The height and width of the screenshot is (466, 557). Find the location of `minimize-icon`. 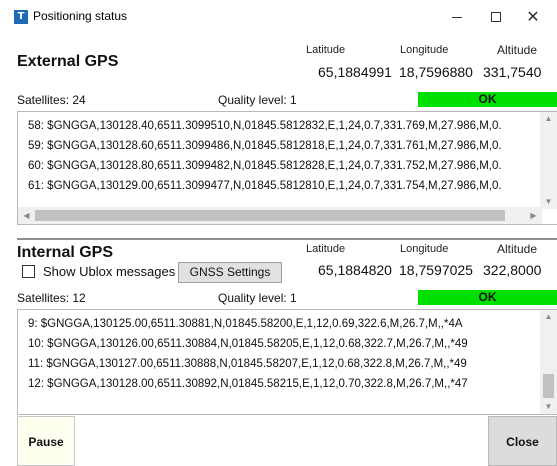

minimize-icon is located at coordinates (457, 17).